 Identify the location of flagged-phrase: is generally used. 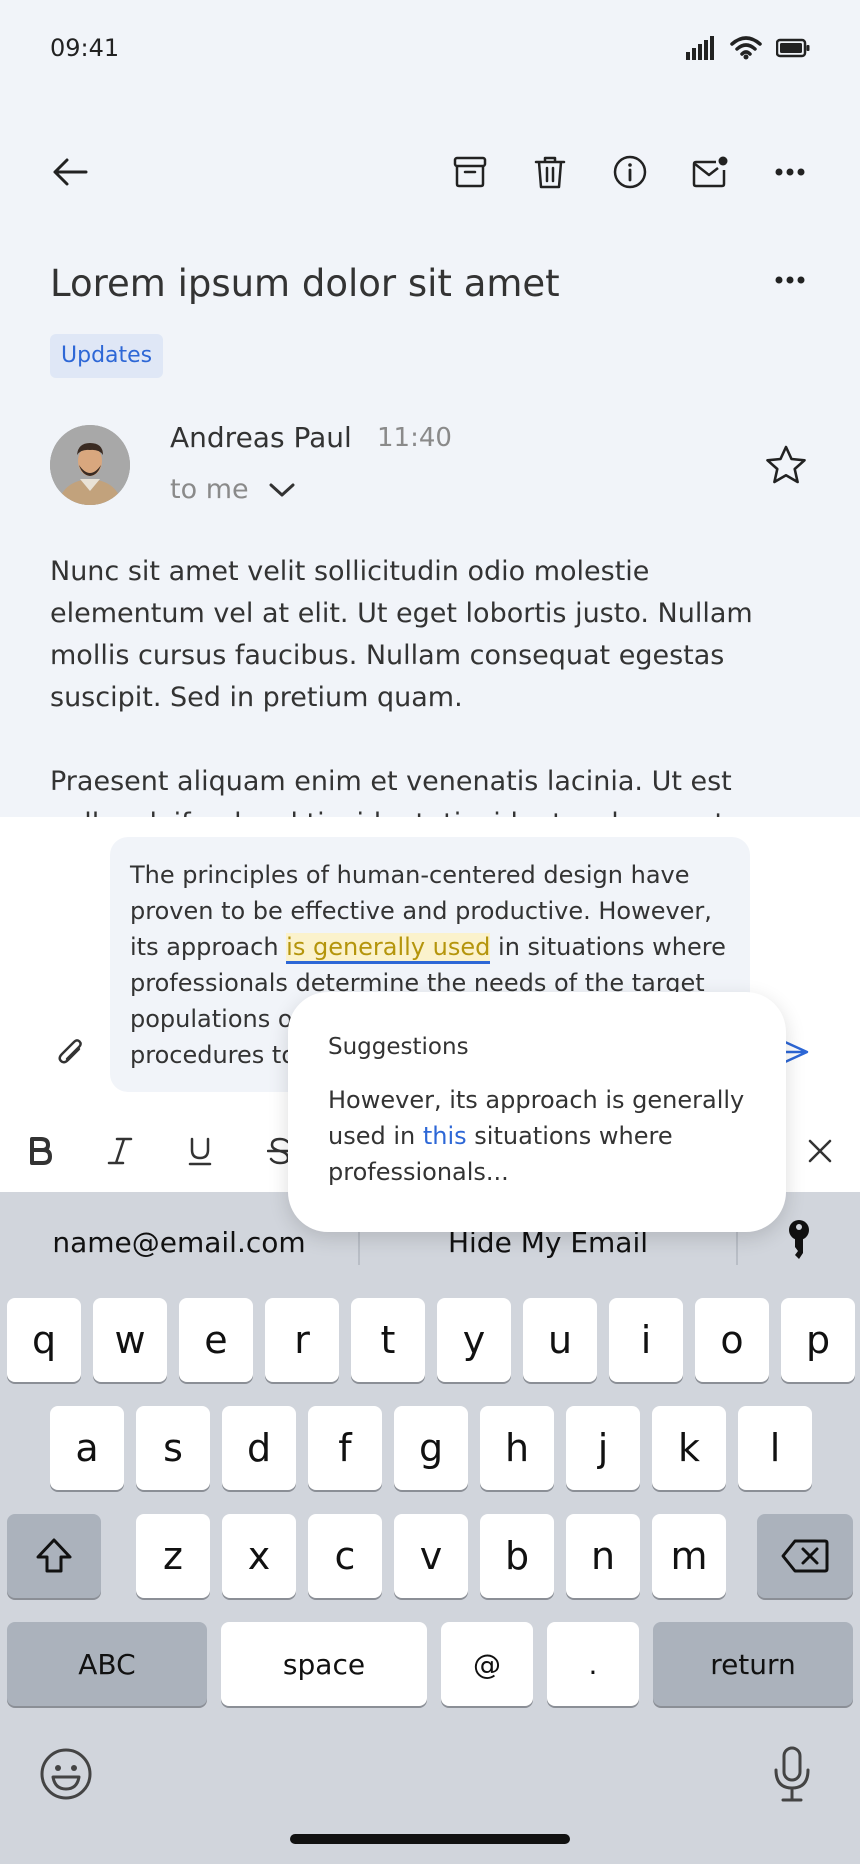
(388, 948).